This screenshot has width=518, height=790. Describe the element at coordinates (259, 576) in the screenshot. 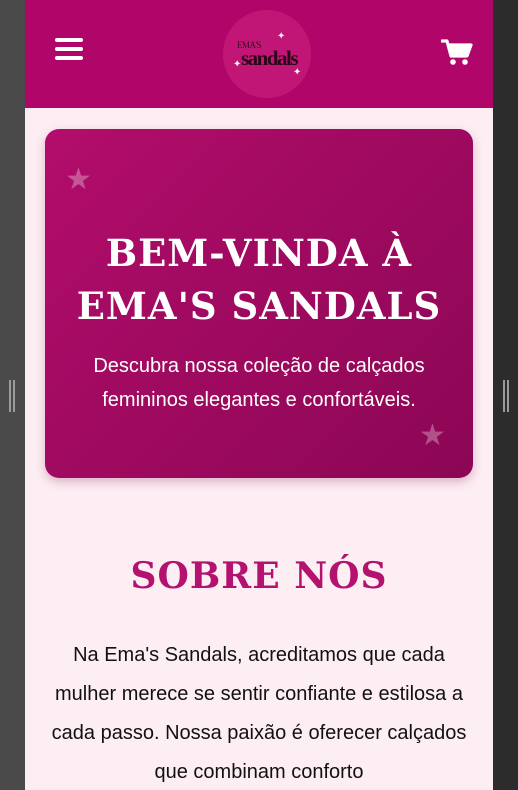

I see `about-heading: SOBRE NÓS` at that location.